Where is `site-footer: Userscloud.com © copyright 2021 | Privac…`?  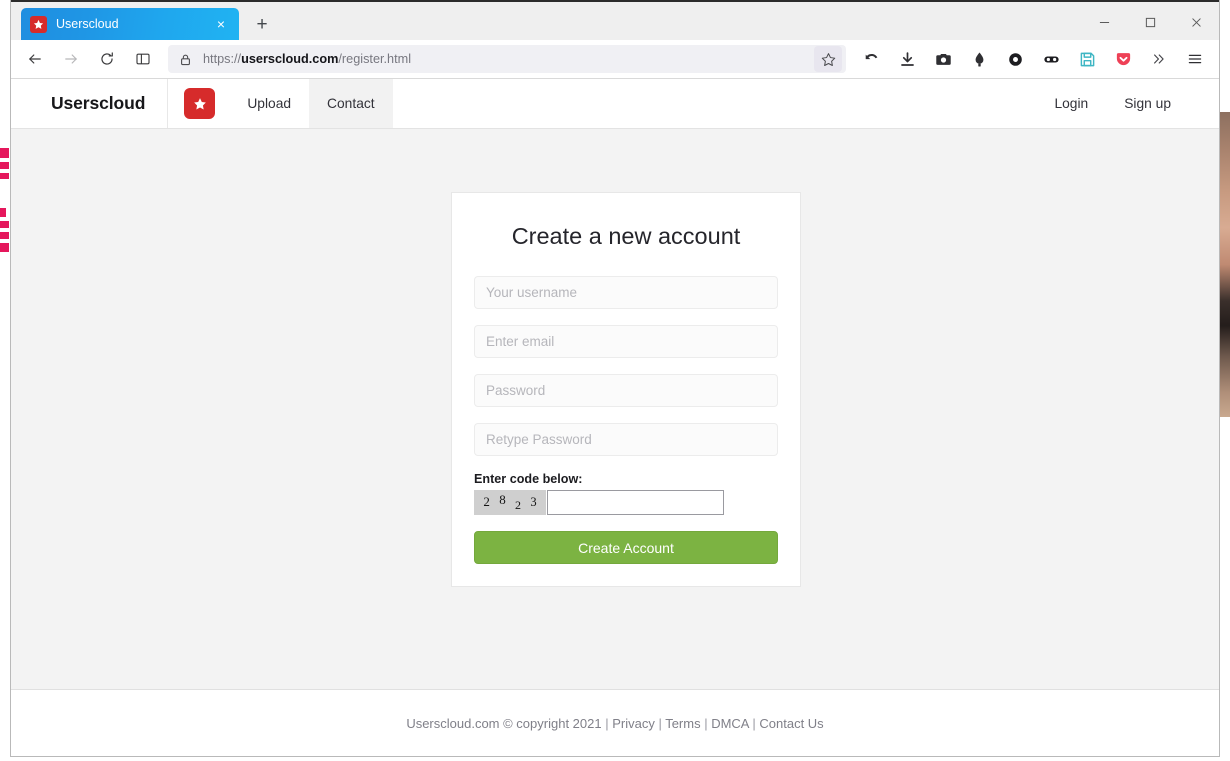
site-footer: Userscloud.com © copyright 2021 | Privac… is located at coordinates (615, 722).